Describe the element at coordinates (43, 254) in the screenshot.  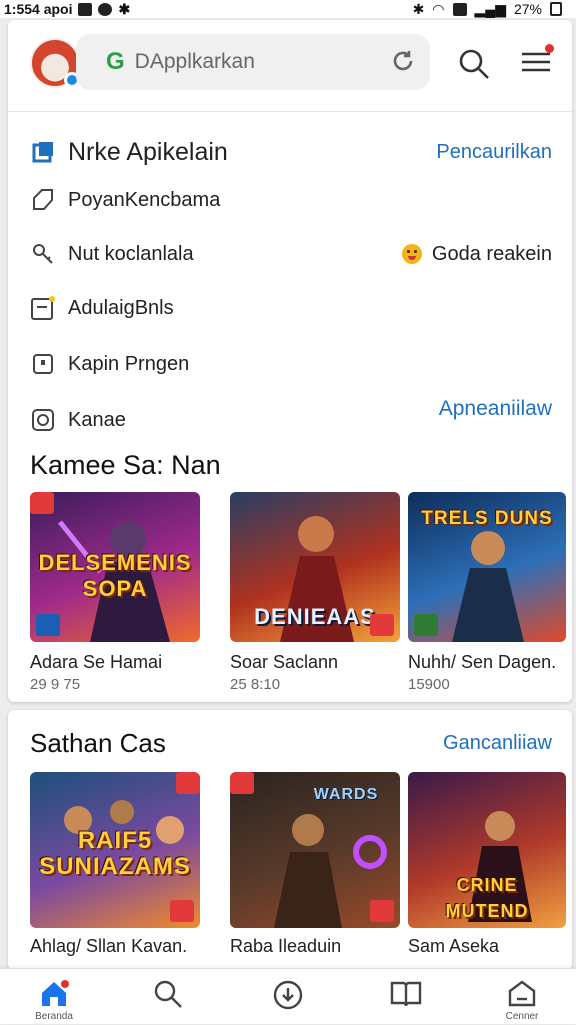
I see `key-icon` at that location.